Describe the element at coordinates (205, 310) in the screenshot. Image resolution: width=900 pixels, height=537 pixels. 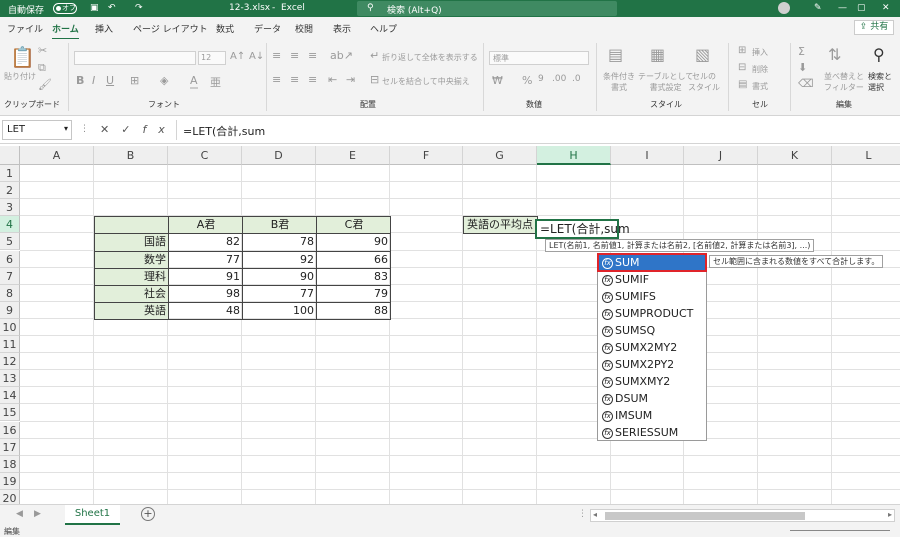
I see `score-cell: 48` at that location.